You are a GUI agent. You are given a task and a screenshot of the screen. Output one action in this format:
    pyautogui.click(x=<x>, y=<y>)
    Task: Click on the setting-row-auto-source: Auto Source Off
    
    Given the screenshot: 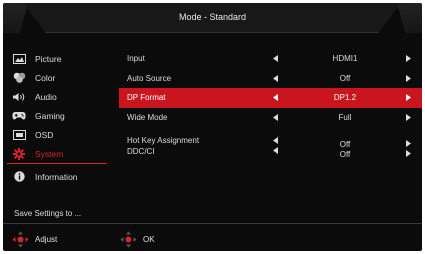 What is the action you would take?
    pyautogui.click(x=270, y=79)
    